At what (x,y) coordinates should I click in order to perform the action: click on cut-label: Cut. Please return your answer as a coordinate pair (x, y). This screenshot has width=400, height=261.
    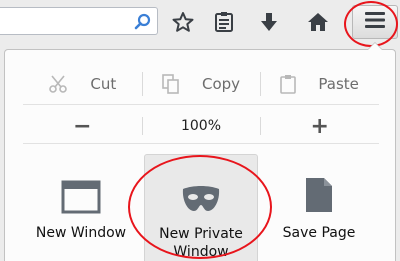
    Looking at the image, I should click on (103, 84).